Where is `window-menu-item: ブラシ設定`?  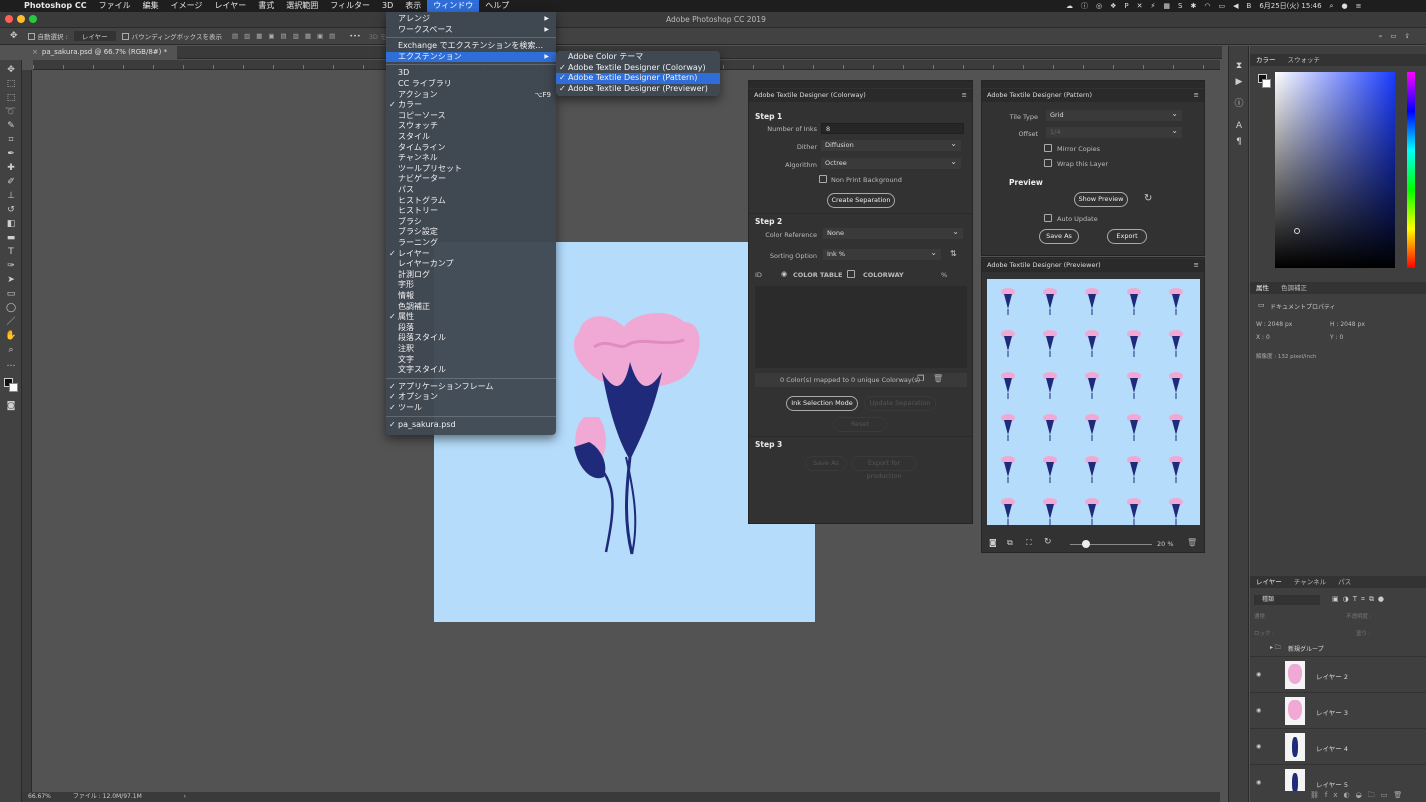
window-menu-item: ブラシ設定 is located at coordinates (471, 232).